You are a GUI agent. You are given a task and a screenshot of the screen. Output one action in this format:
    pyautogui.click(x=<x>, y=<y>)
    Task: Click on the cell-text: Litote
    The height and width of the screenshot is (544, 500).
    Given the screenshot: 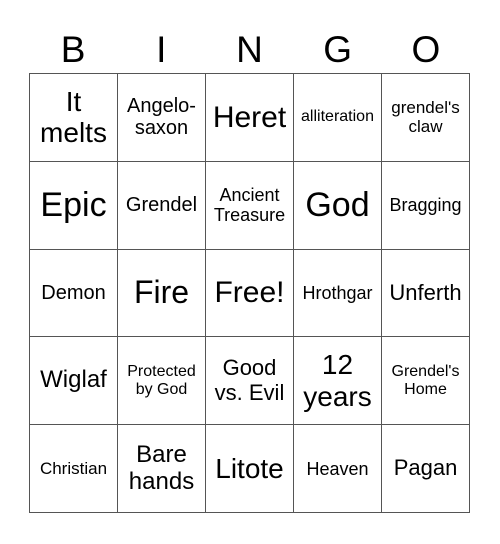 What is the action you would take?
    pyautogui.click(x=249, y=468)
    